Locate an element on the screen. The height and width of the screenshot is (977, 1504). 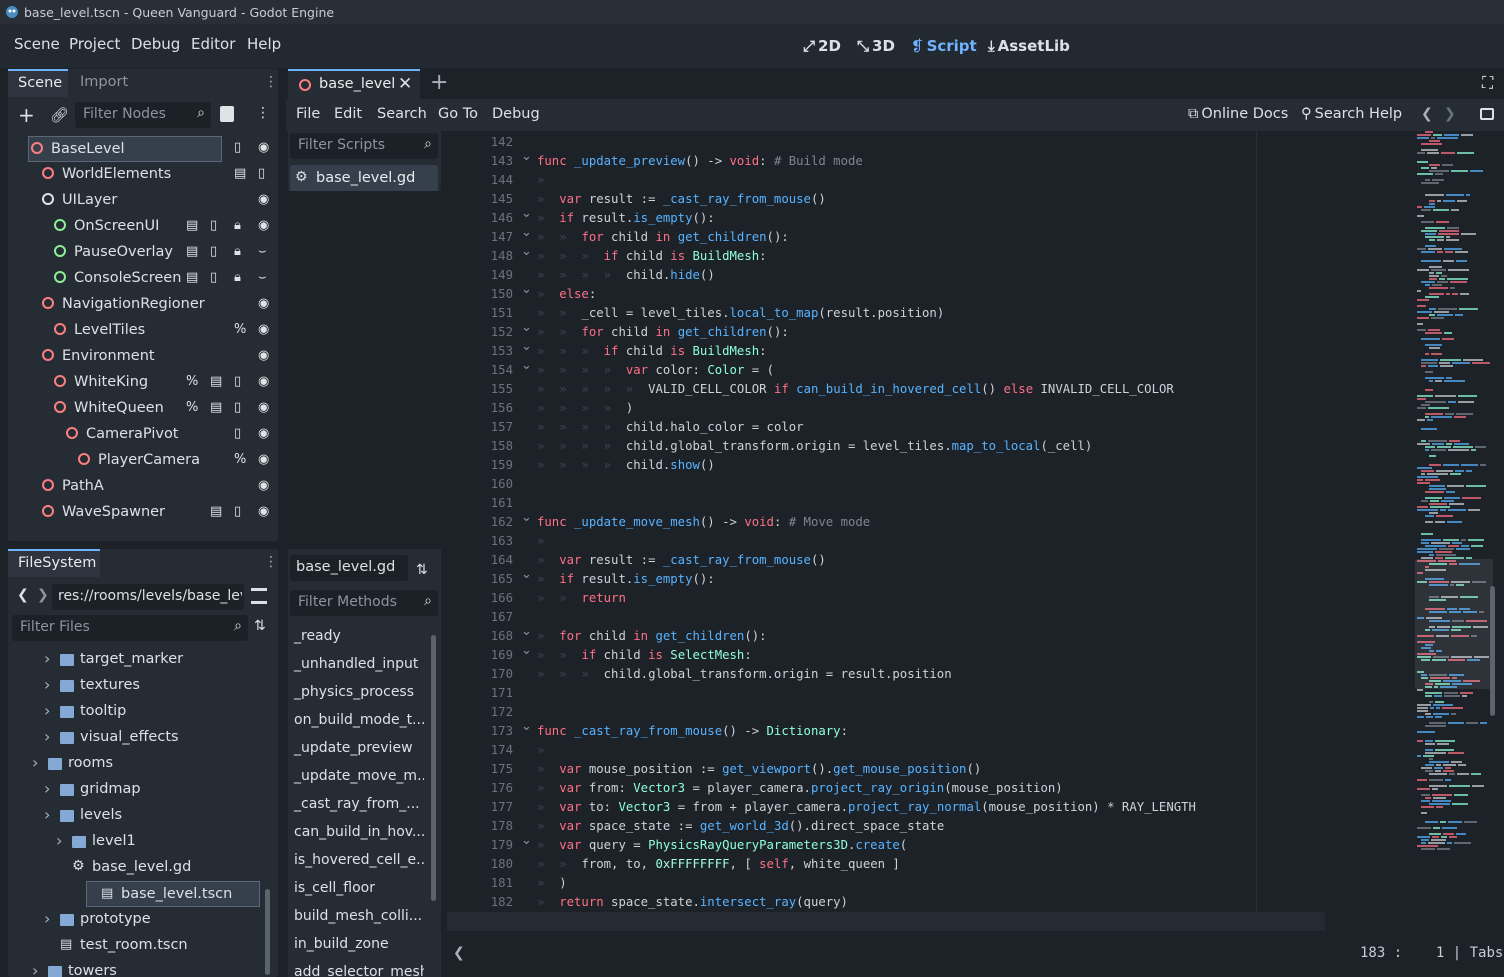
scene-node-playercamera: PlayerCamera is located at coordinates (140, 461).